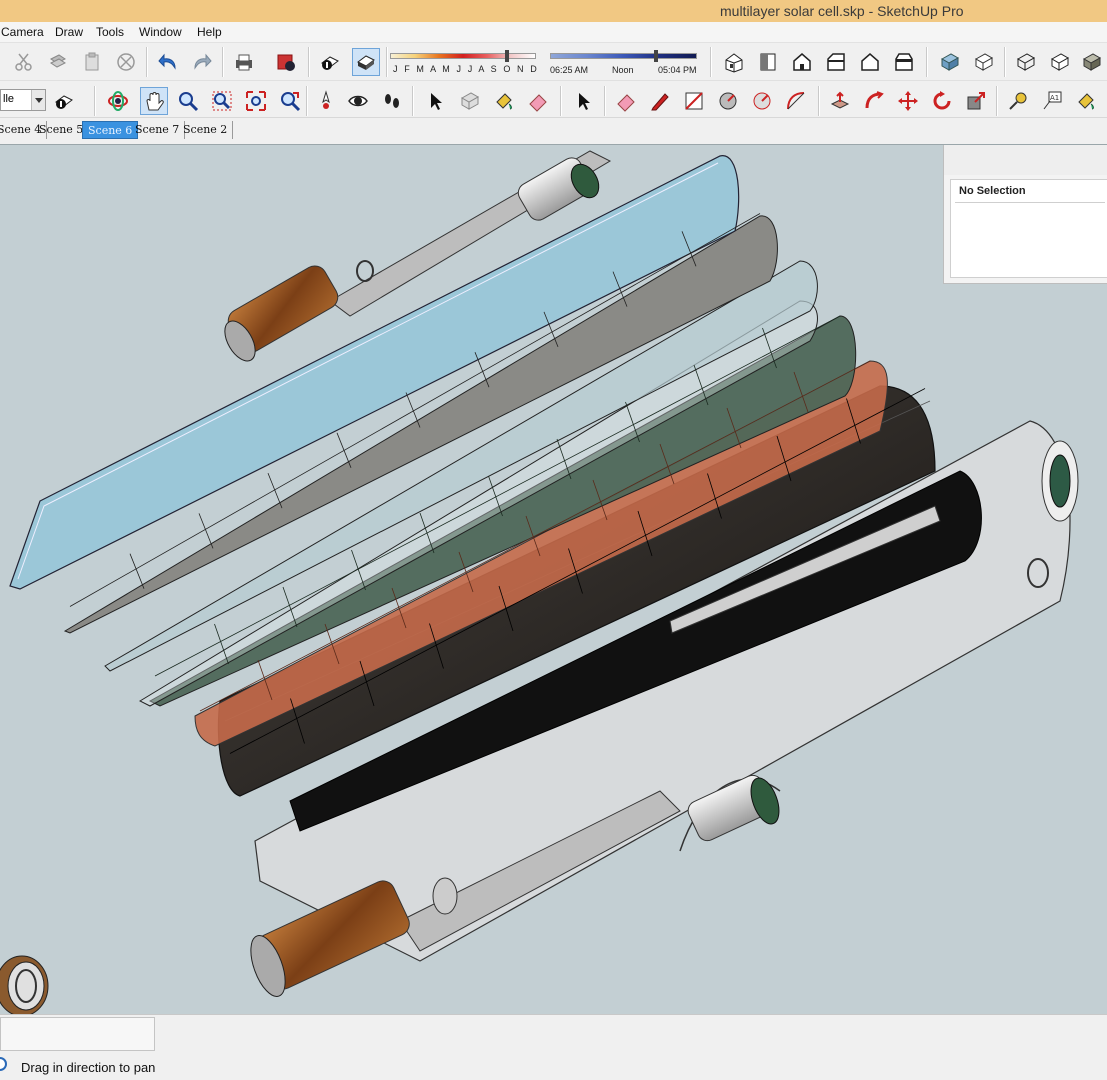 This screenshot has width=1107, height=1080. Describe the element at coordinates (470, 101) in the screenshot. I see `make-component-icon` at that location.